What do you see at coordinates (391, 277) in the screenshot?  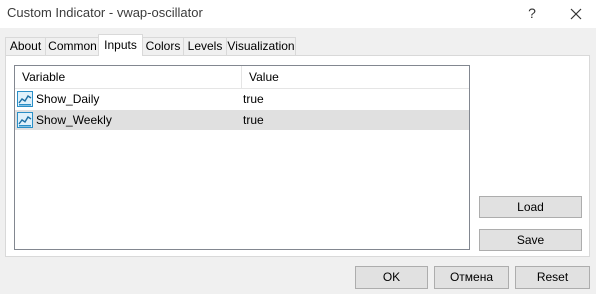 I see `ok-button: OK` at bounding box center [391, 277].